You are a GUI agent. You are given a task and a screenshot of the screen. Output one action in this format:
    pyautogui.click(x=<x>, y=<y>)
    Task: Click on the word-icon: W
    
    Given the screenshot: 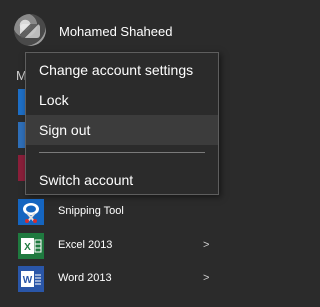 What is the action you would take?
    pyautogui.click(x=31, y=279)
    